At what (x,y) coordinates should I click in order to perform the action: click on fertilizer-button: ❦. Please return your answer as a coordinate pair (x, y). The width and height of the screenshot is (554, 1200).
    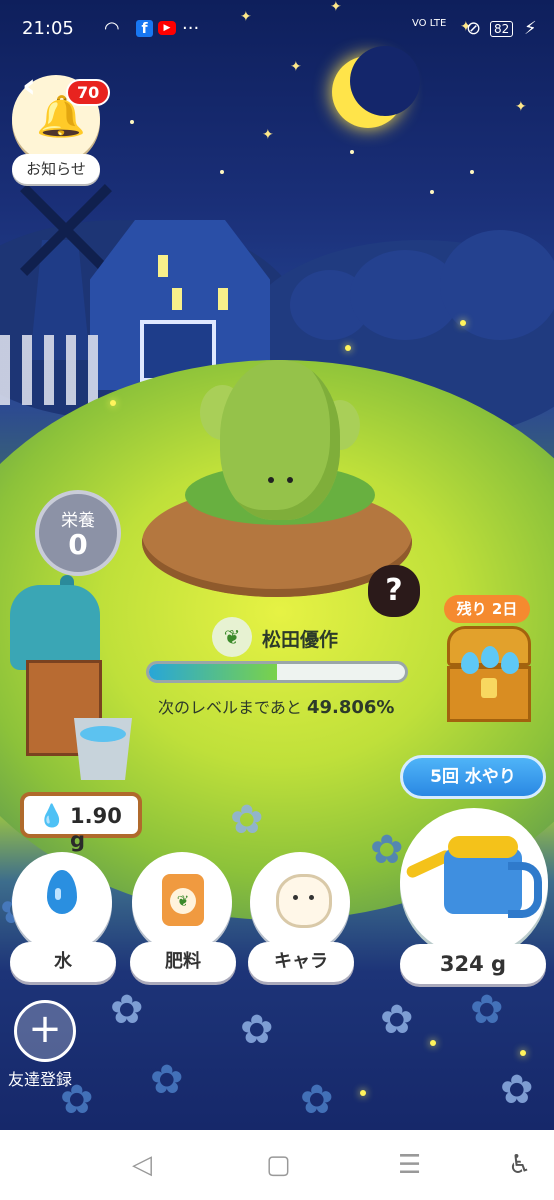
    Looking at the image, I should click on (182, 902).